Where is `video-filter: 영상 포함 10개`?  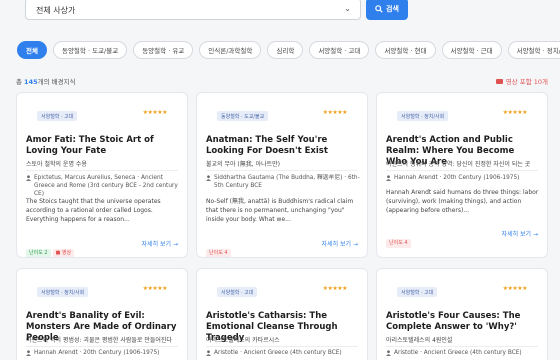
video-filter: 영상 포함 10개 is located at coordinates (521, 81).